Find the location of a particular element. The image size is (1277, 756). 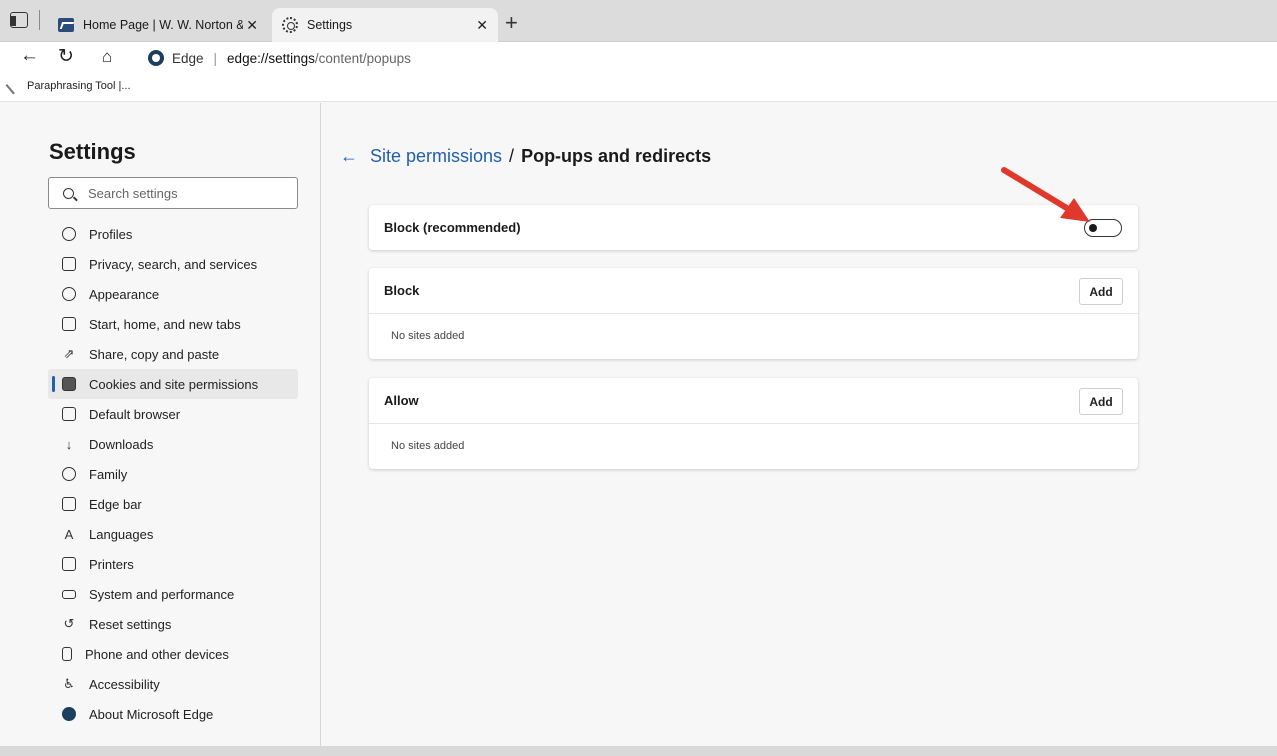

sidebar-item-label: Printers is located at coordinates (111, 564).